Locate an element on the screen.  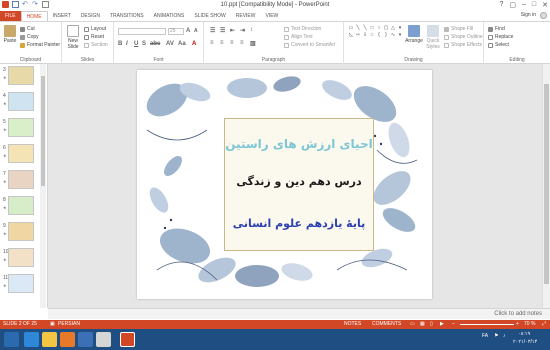
zoom-slider is located at coordinates (487, 324).